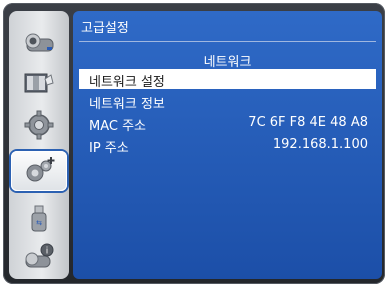 The image size is (388, 287). Describe the element at coordinates (227, 41) in the screenshot. I see `title-divider` at that location.